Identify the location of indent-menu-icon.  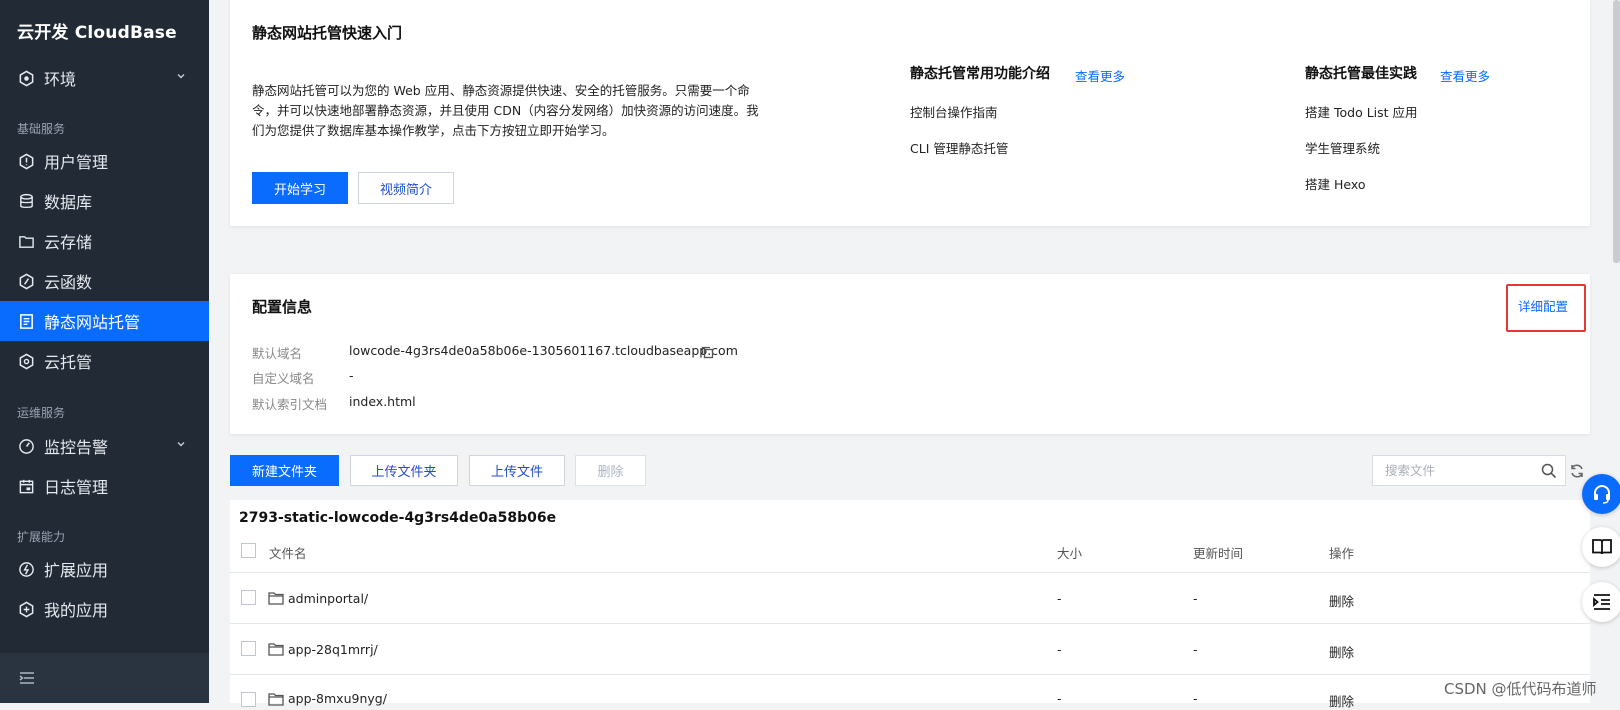
(1601, 602).